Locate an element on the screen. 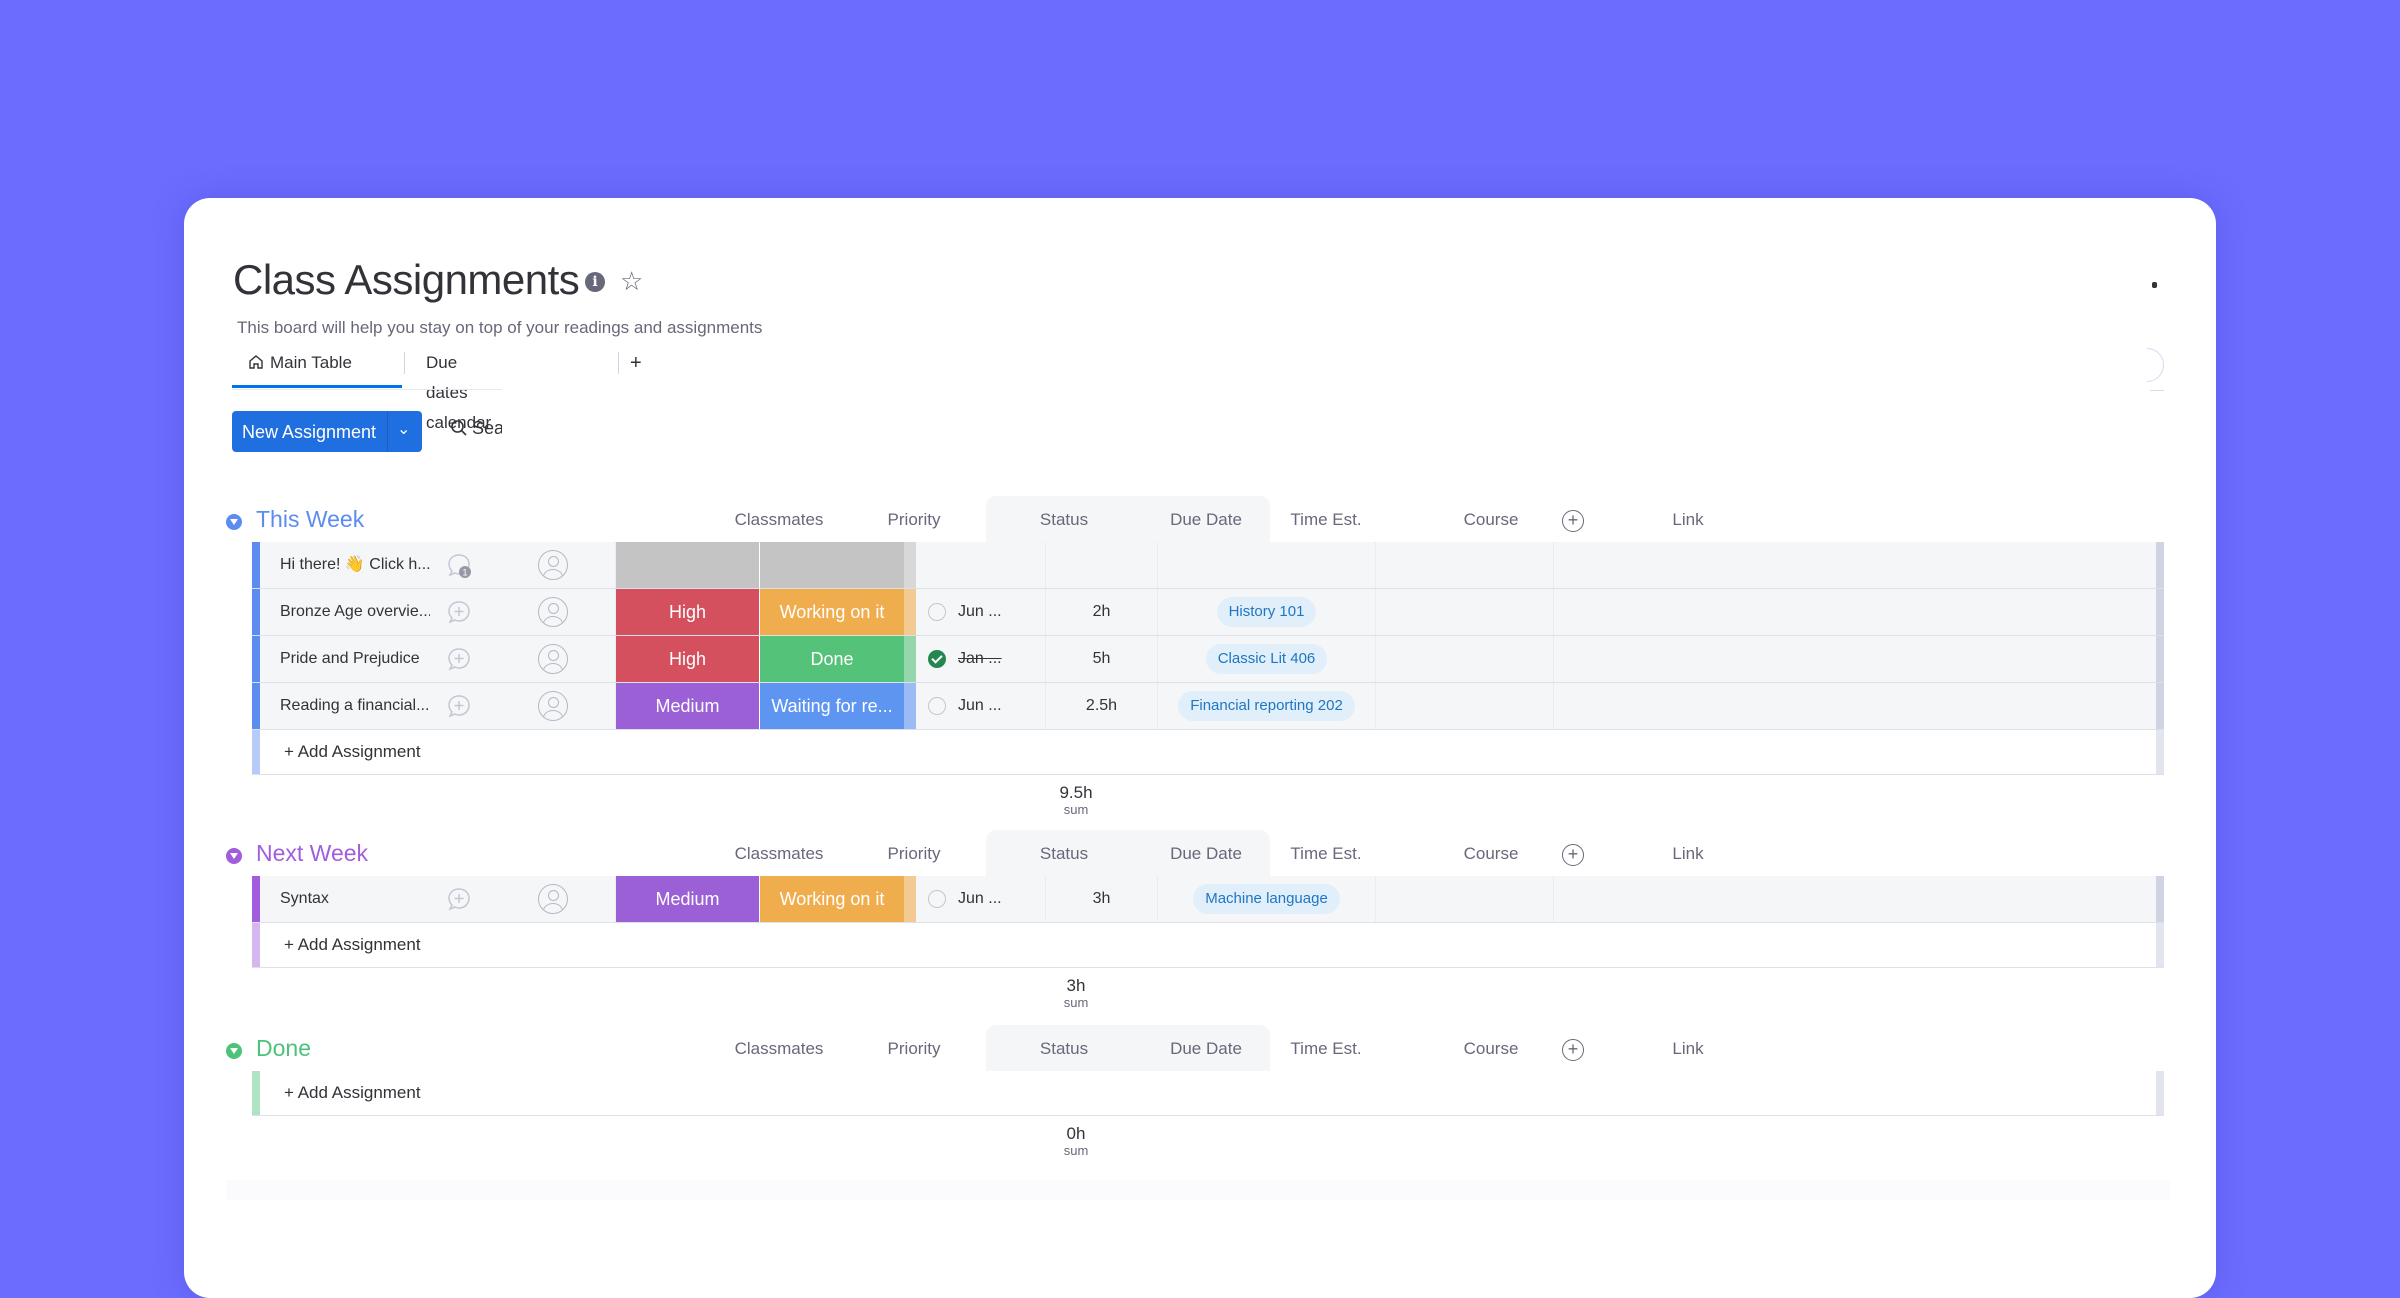 This screenshot has width=2400, height=1298. updates-icon: 1 is located at coordinates (459, 565).